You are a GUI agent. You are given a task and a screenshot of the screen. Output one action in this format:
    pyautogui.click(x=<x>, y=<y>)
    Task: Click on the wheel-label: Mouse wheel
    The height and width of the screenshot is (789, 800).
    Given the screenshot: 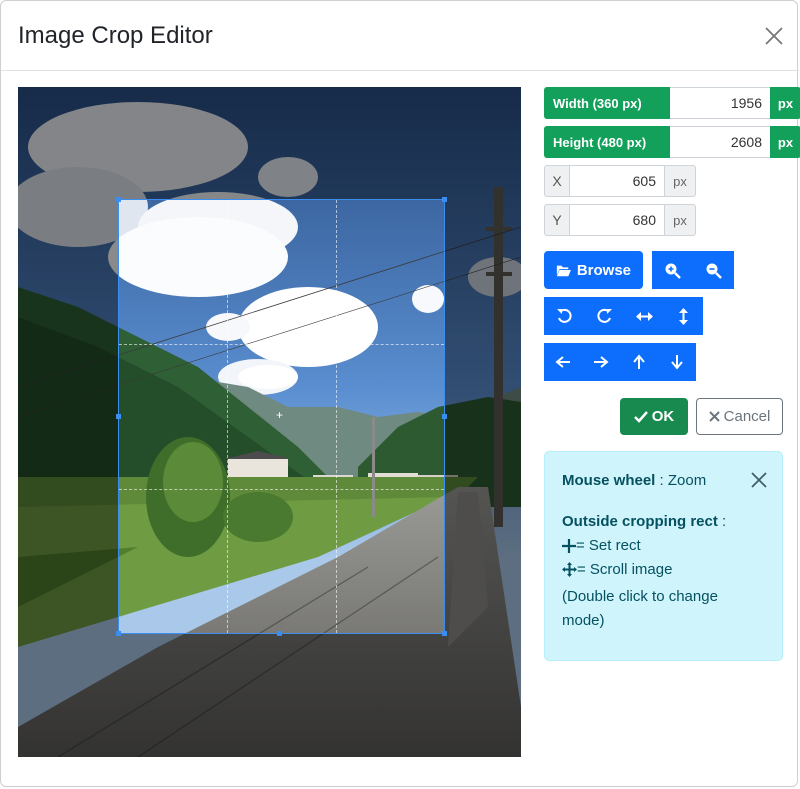 What is the action you would take?
    pyautogui.click(x=609, y=480)
    